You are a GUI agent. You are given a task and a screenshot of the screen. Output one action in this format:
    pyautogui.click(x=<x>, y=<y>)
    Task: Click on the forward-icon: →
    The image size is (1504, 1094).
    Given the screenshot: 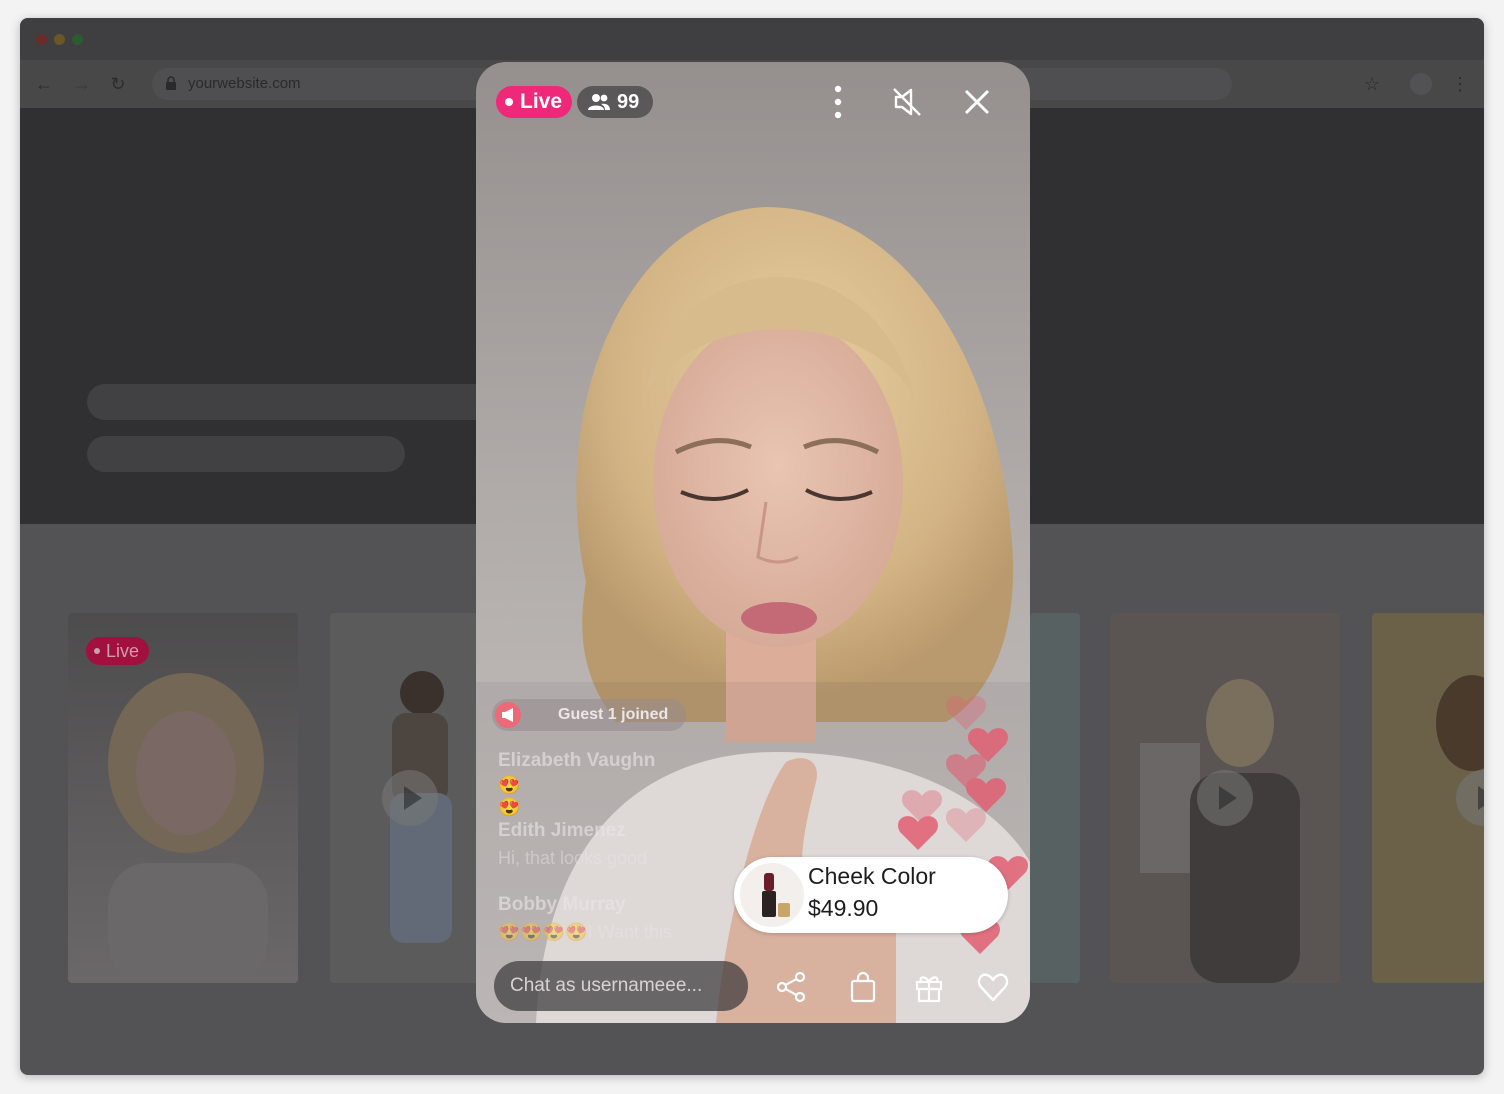 What is the action you would take?
    pyautogui.click(x=82, y=84)
    